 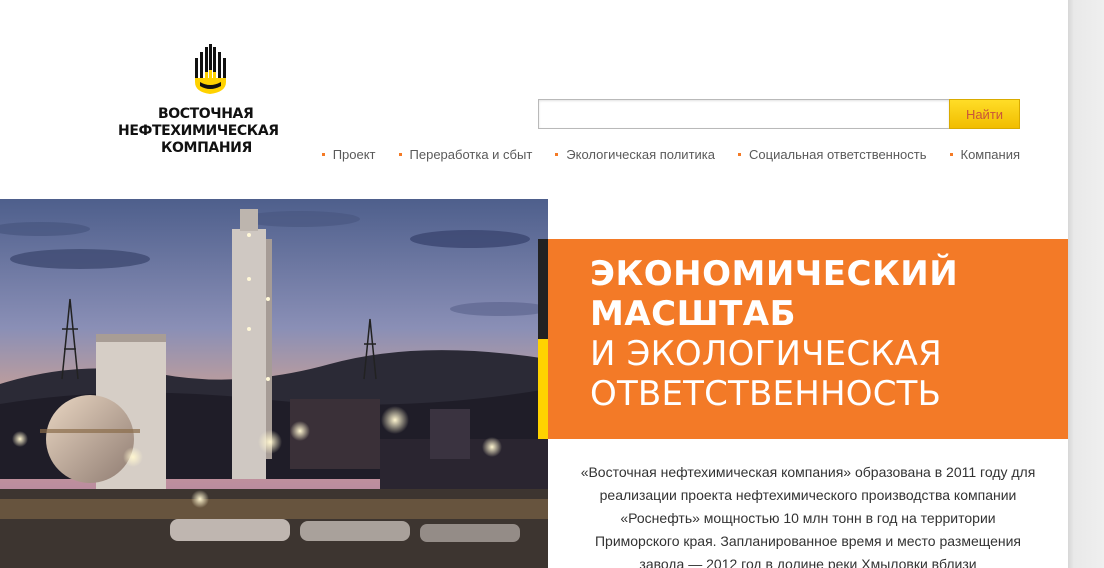 I want to click on rosneft-flame-icon, so click(x=210, y=69).